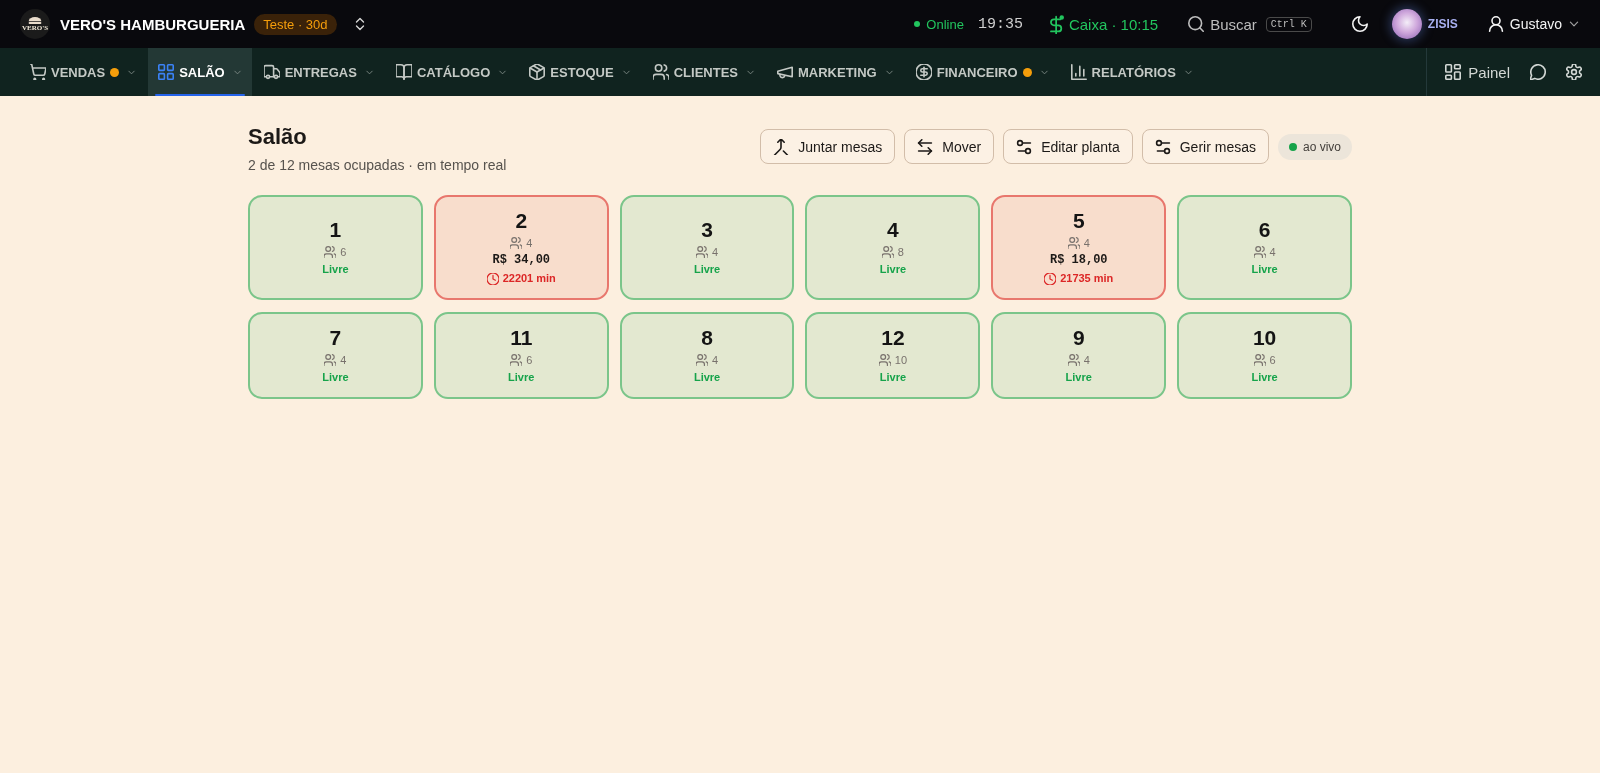 The image size is (1600, 773). I want to click on trial-badge: Teste · 30d, so click(295, 24).